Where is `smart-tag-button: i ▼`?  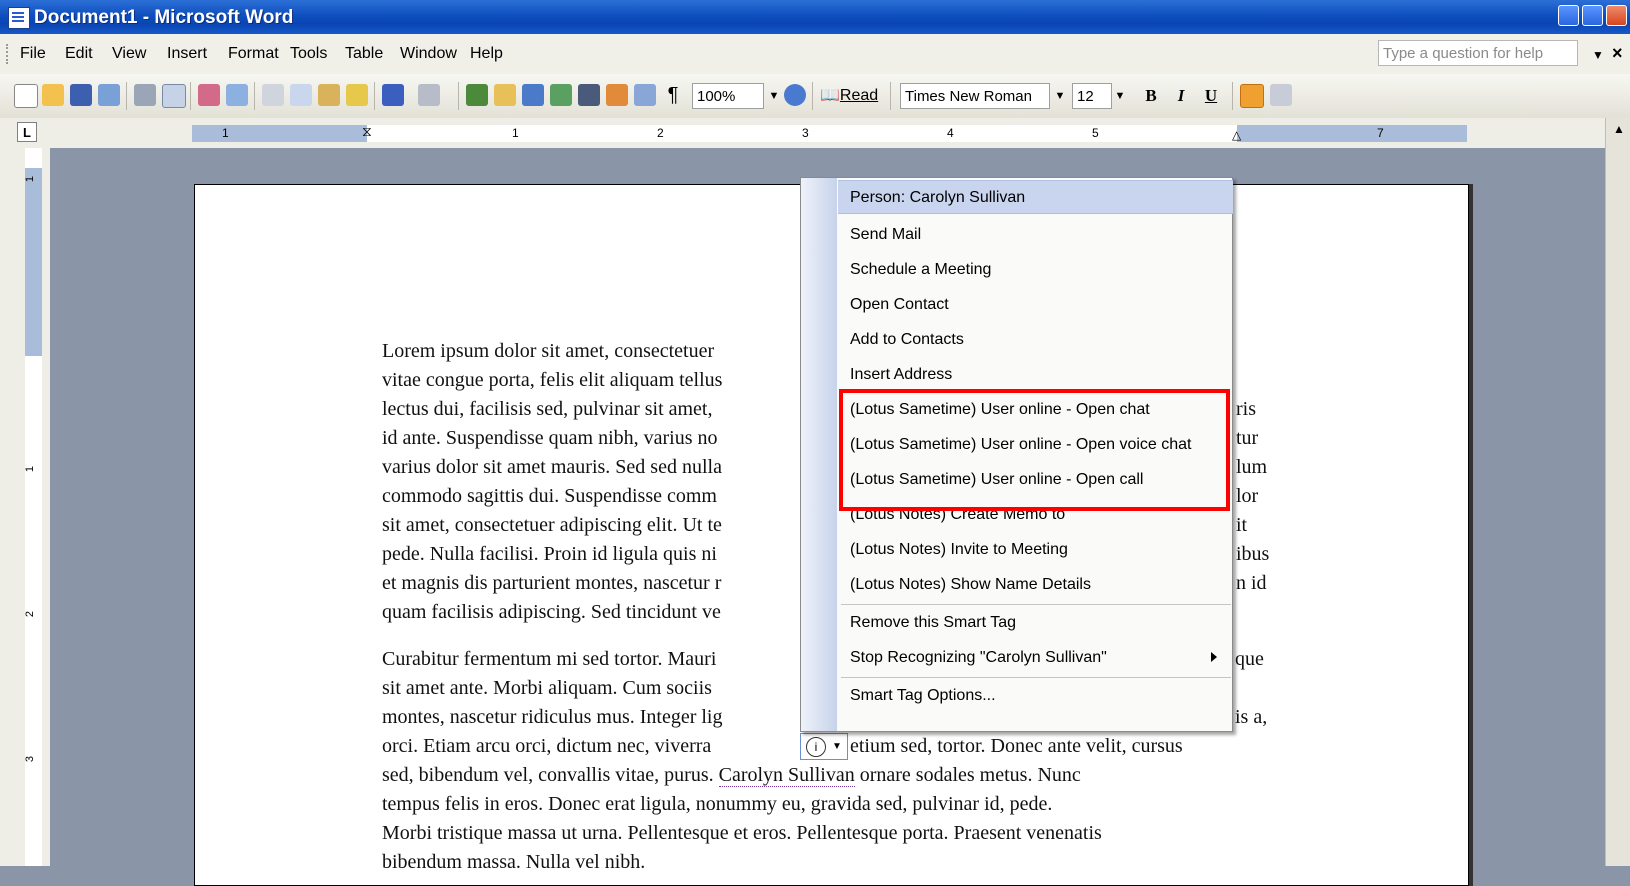
smart-tag-button: i ▼ is located at coordinates (824, 746).